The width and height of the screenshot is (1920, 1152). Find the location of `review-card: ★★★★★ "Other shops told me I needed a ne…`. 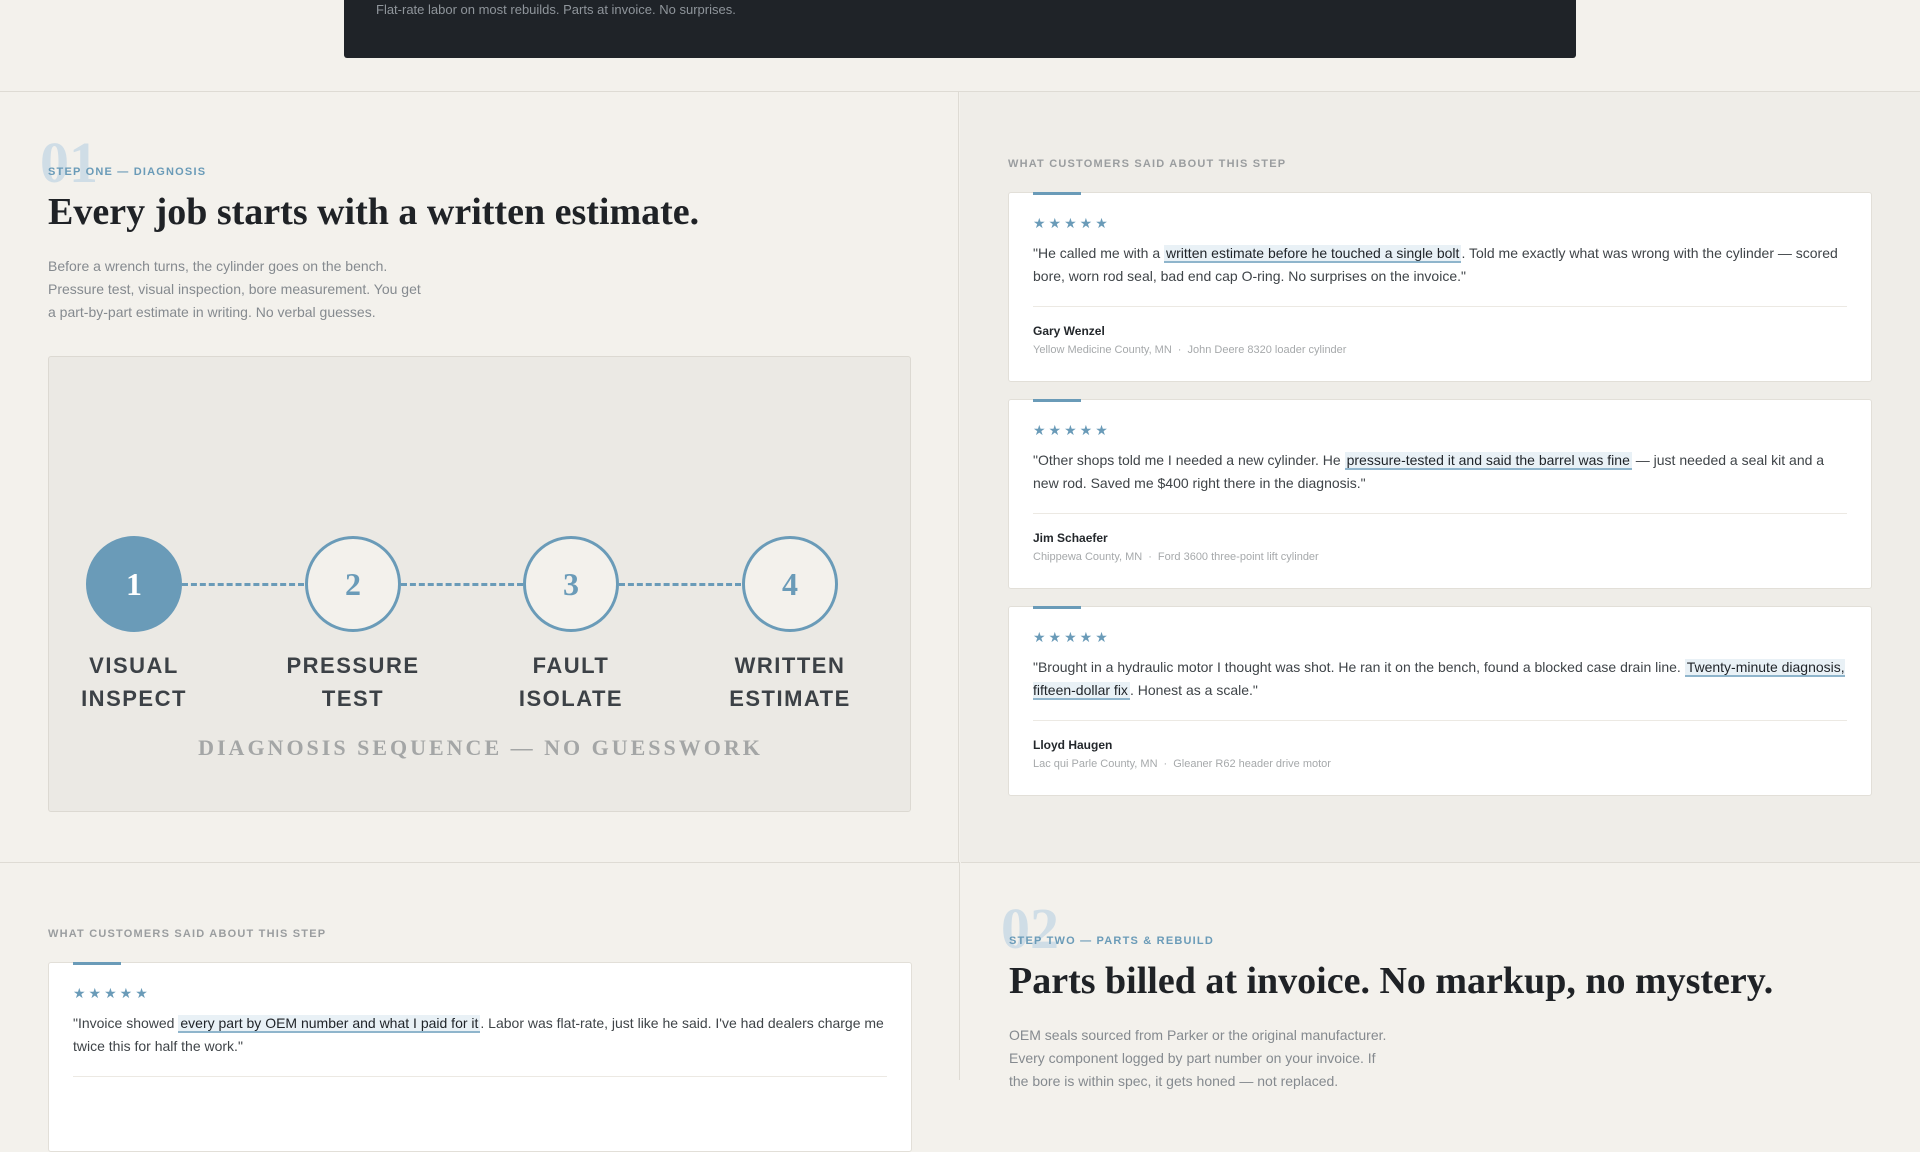

review-card: ★★★★★ "Other shops told me I needed a ne… is located at coordinates (1440, 494).